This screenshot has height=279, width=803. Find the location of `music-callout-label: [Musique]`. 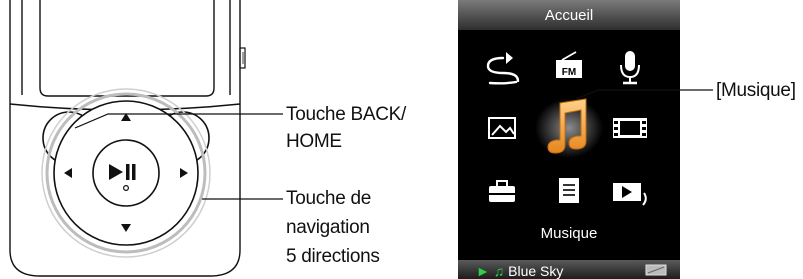

music-callout-label: [Musique] is located at coordinates (756, 90).